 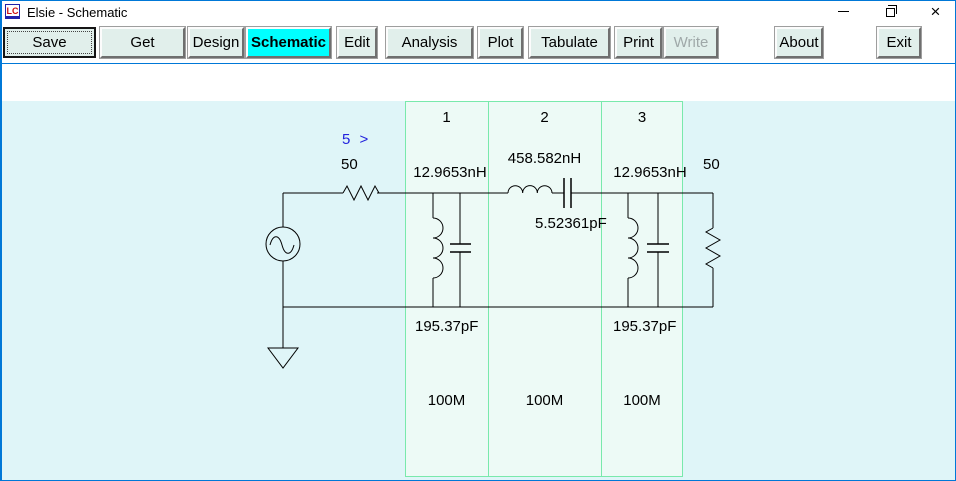 What do you see at coordinates (544, 117) in the screenshot?
I see `section-2-number: 2` at bounding box center [544, 117].